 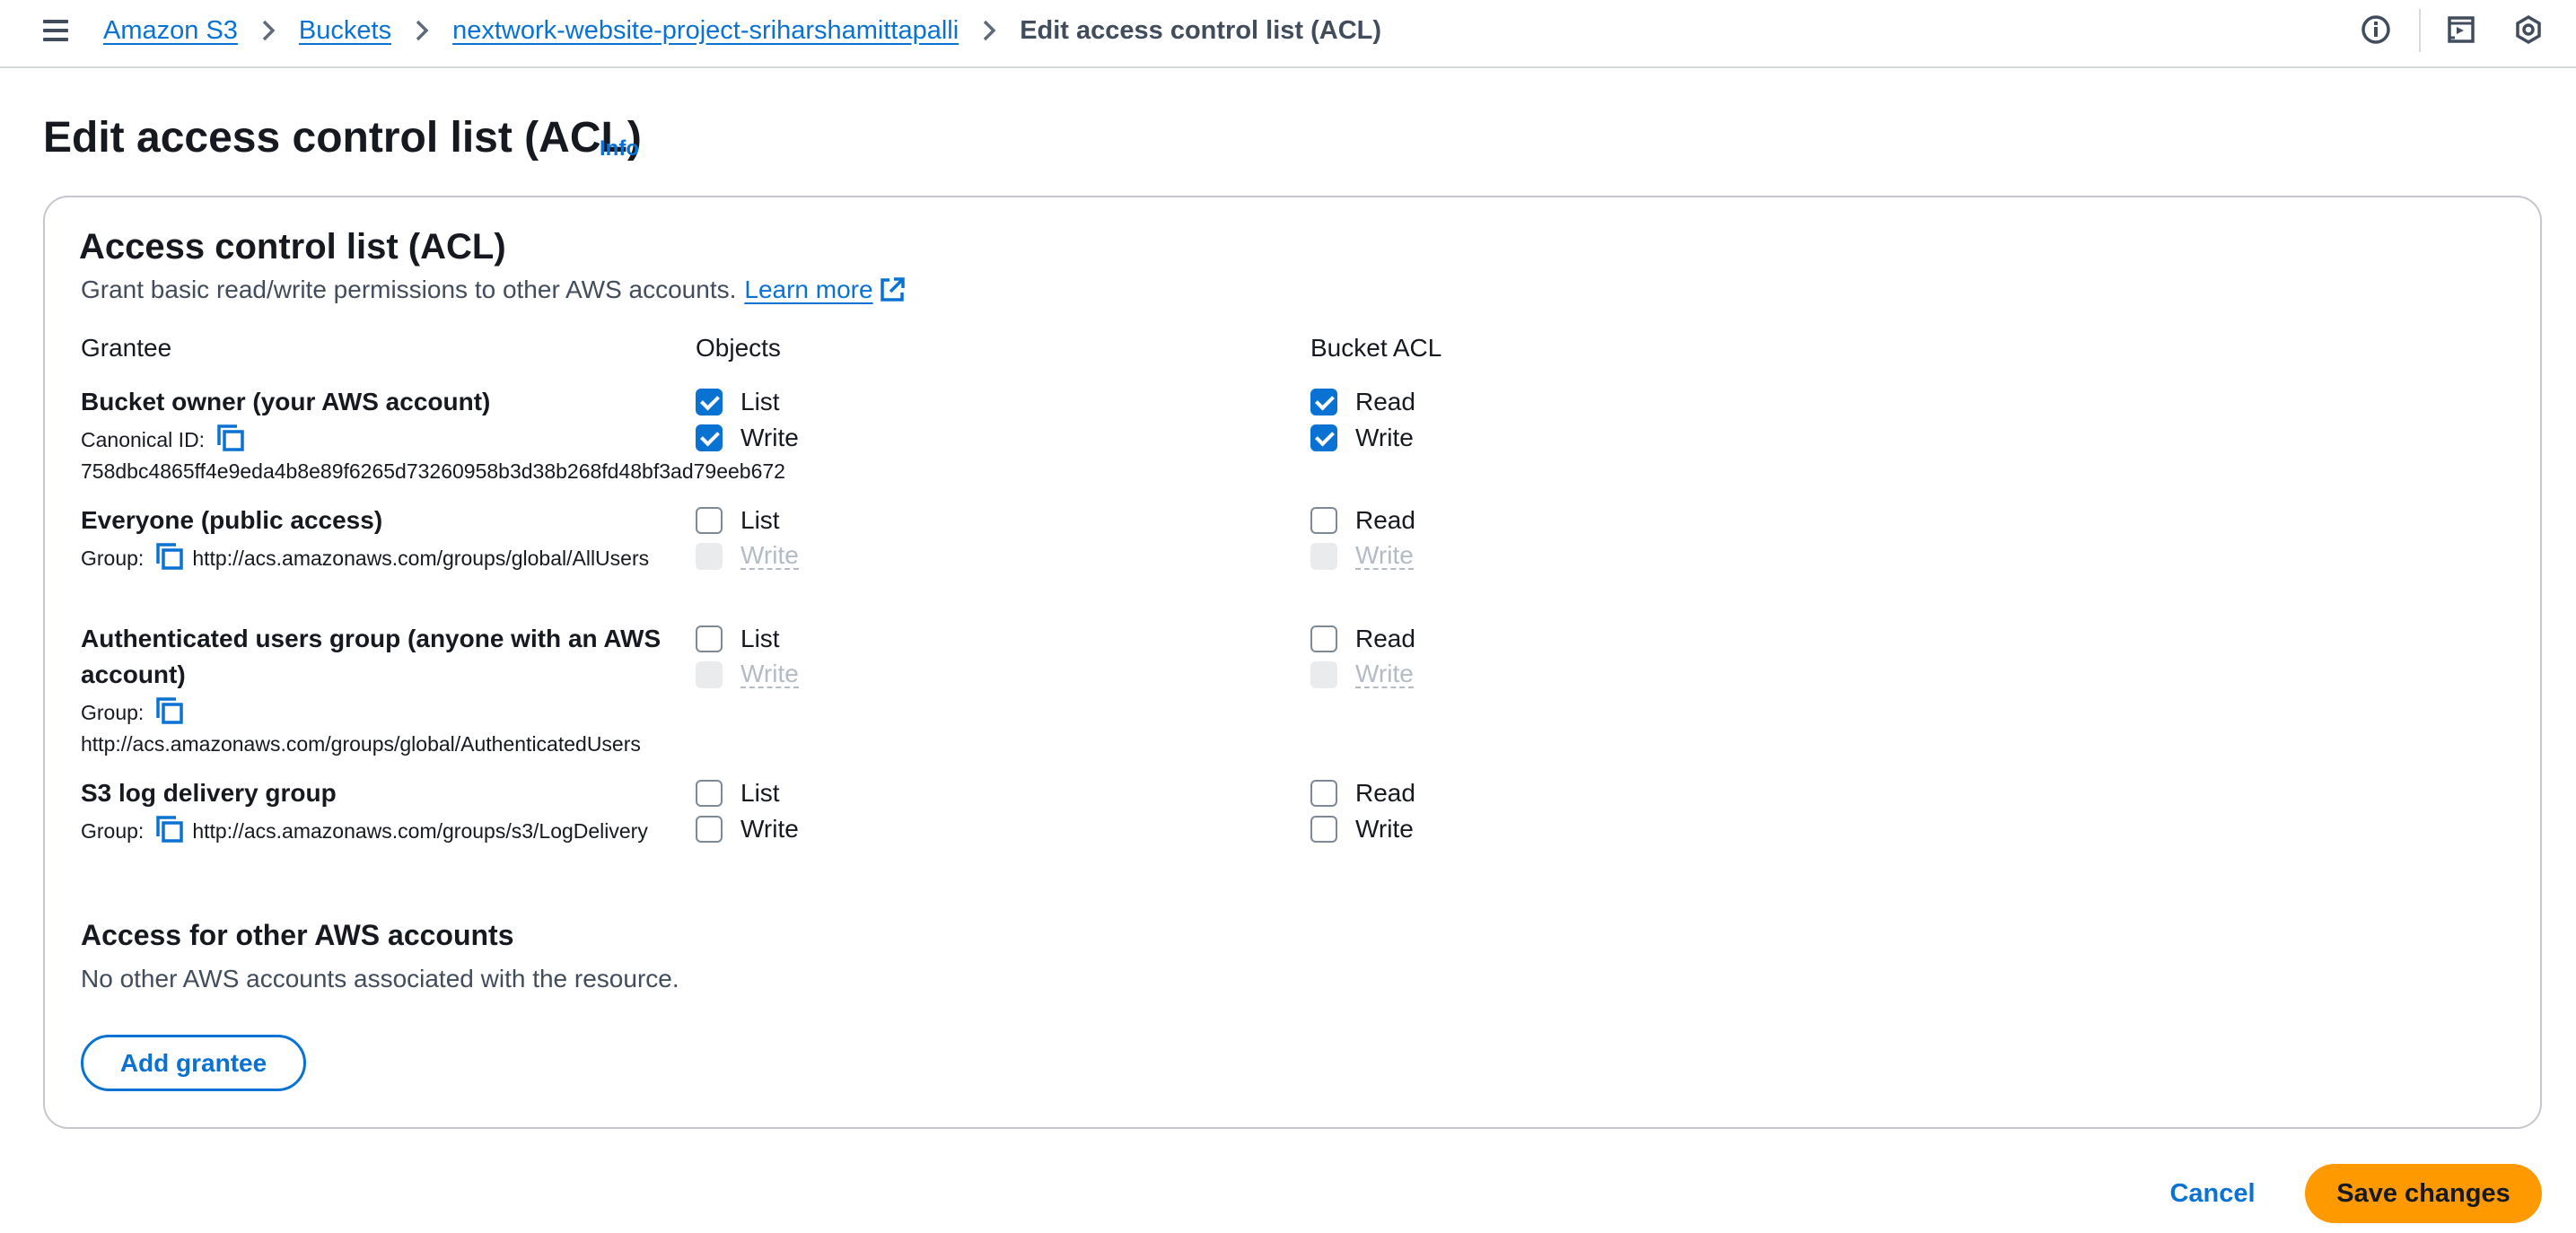 I want to click on checkbox-objects-write-log-delivery: Write, so click(x=747, y=829).